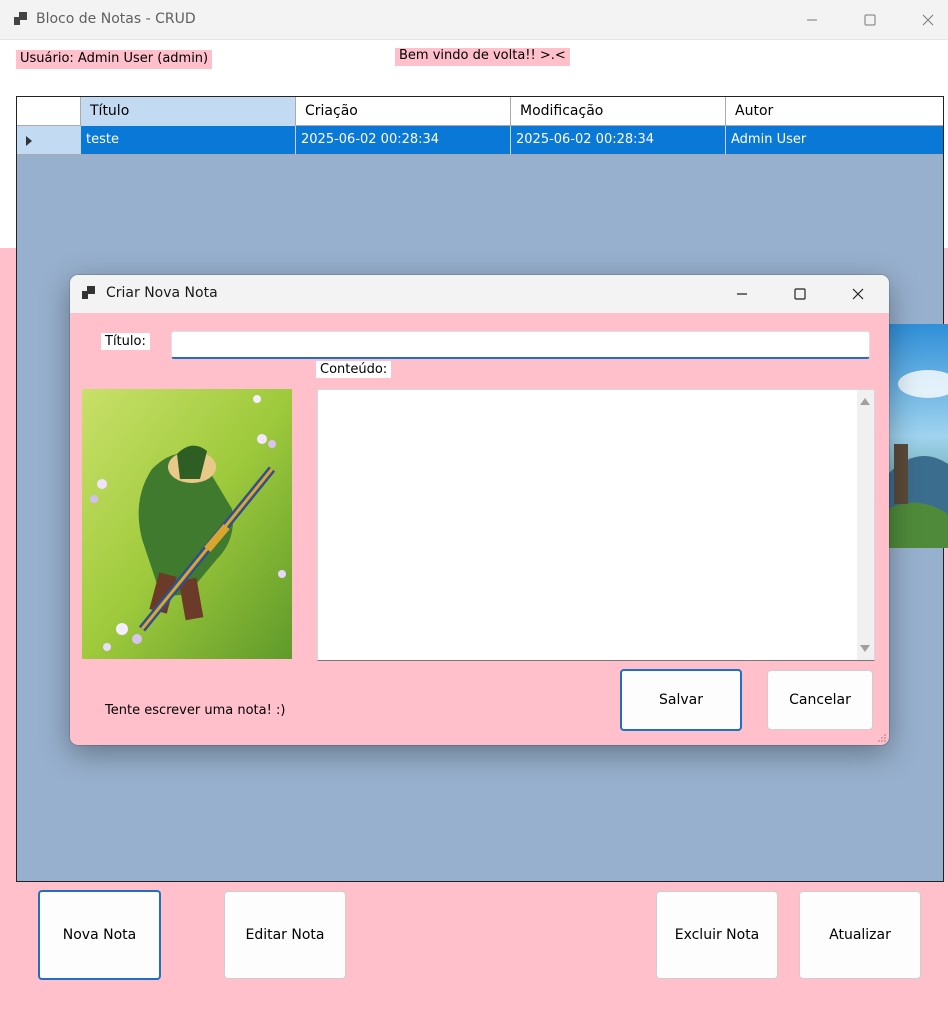 This screenshot has height=1011, width=948. I want to click on dialog-title-bar: Criar Nova Nota, so click(479, 294).